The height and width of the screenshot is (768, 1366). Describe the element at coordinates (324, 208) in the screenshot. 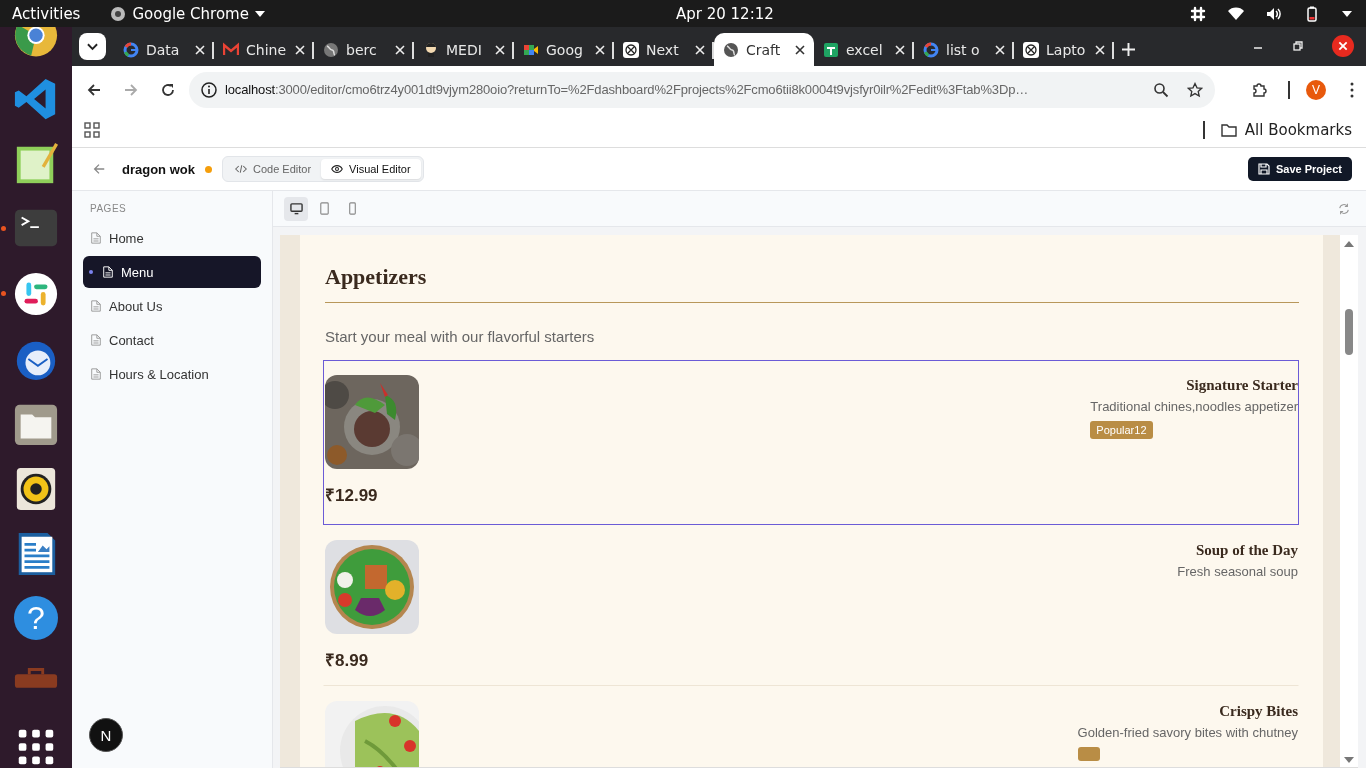

I see `tablet-icon` at that location.